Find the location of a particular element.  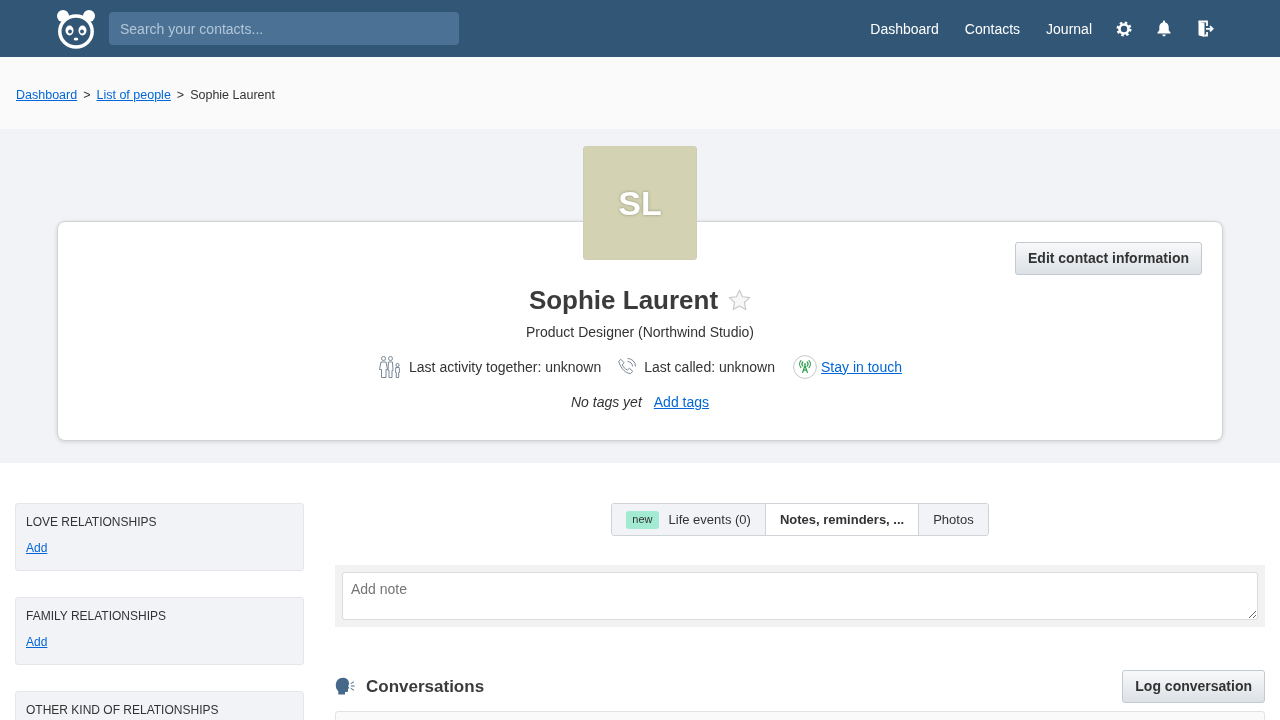

new-badge: new is located at coordinates (642, 519).